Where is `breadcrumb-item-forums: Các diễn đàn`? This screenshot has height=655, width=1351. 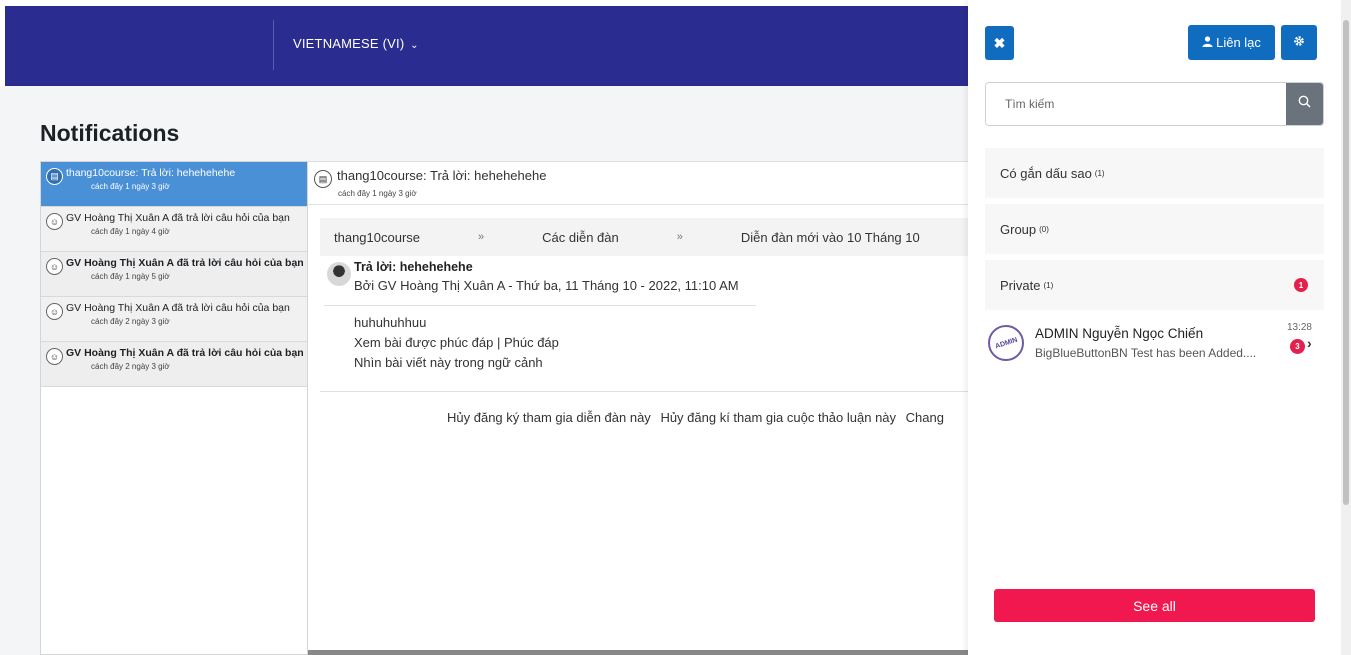 breadcrumb-item-forums: Các diễn đàn is located at coordinates (580, 237).